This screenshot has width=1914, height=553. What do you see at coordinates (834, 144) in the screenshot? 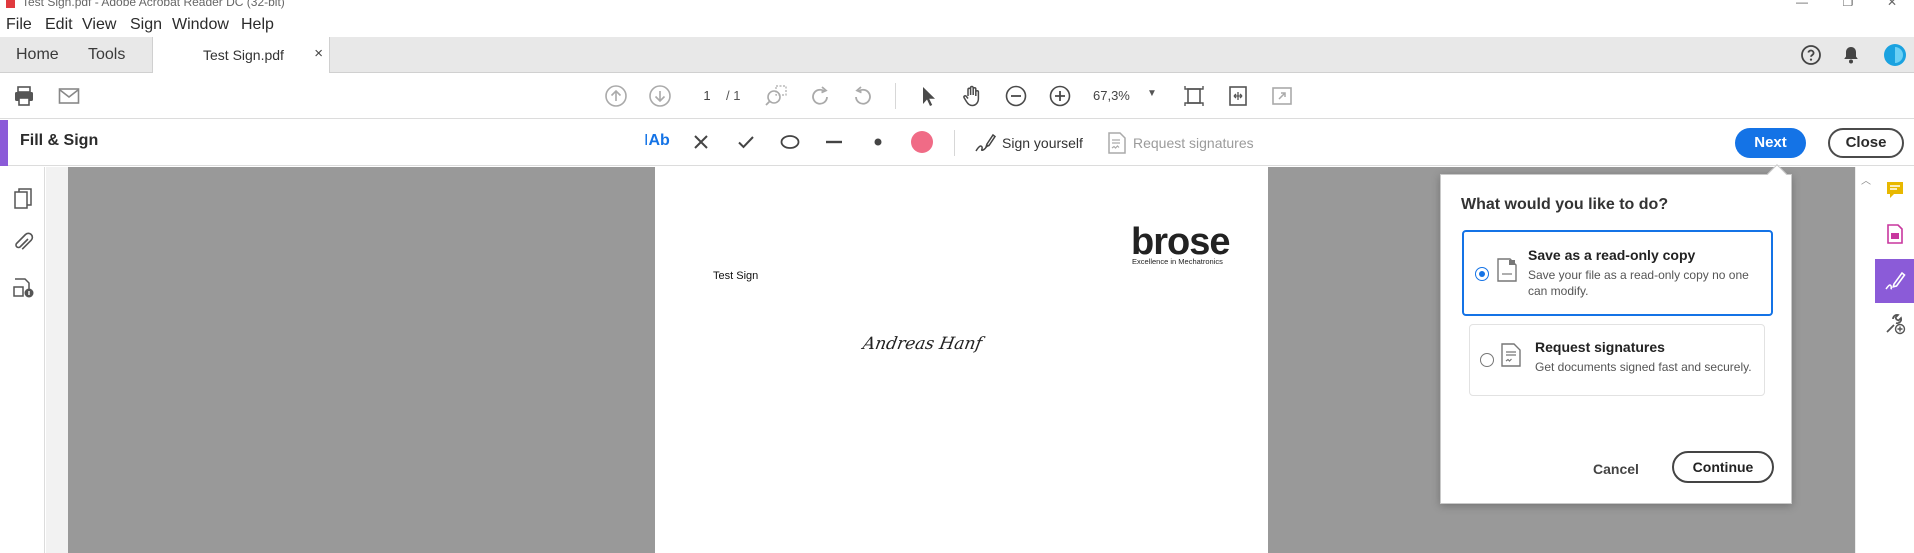
I see `line-icon` at bounding box center [834, 144].